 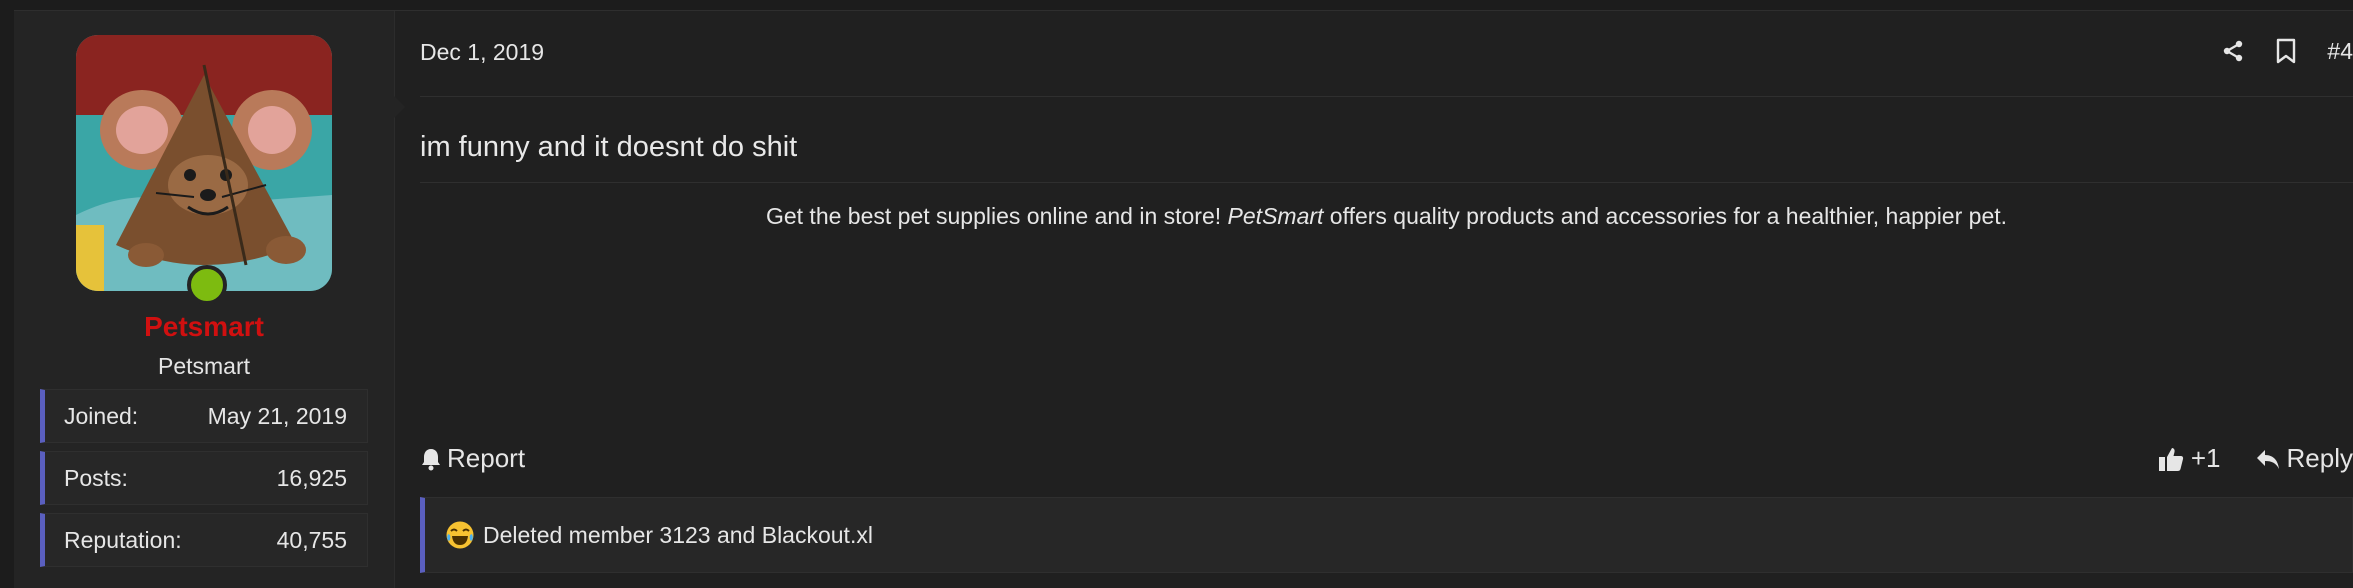 What do you see at coordinates (2319, 458) in the screenshot?
I see `reply-label: Reply` at bounding box center [2319, 458].